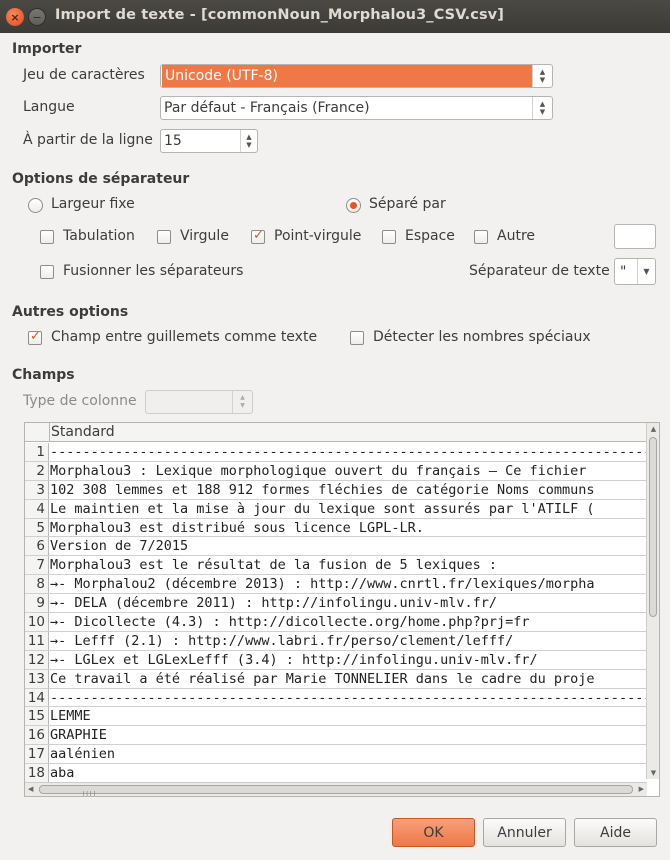 The height and width of the screenshot is (860, 670). What do you see at coordinates (635, 271) in the screenshot?
I see `text-delimiter-combo: " ▼` at bounding box center [635, 271].